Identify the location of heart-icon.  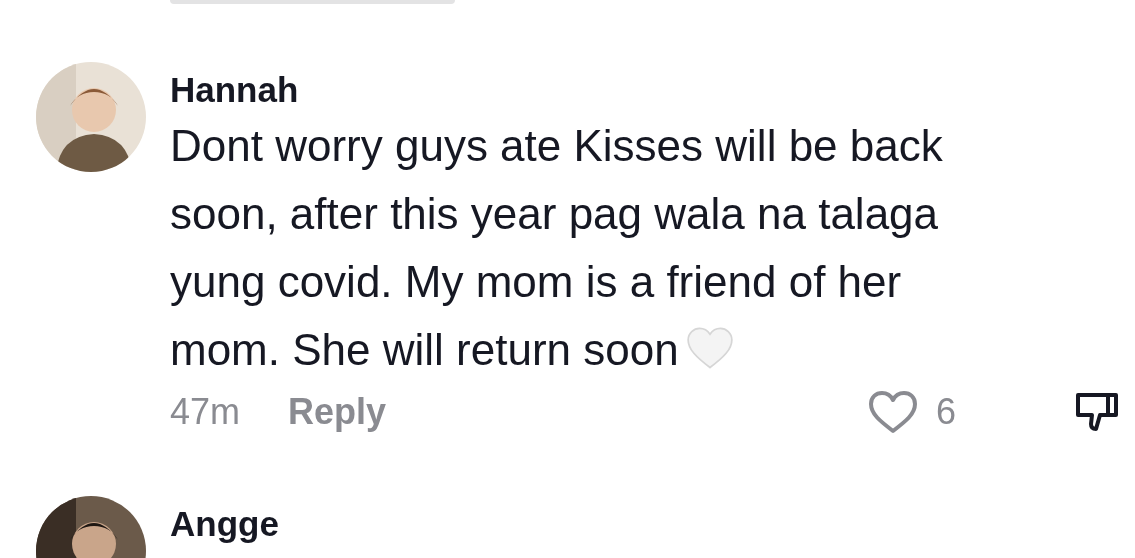
(892, 412).